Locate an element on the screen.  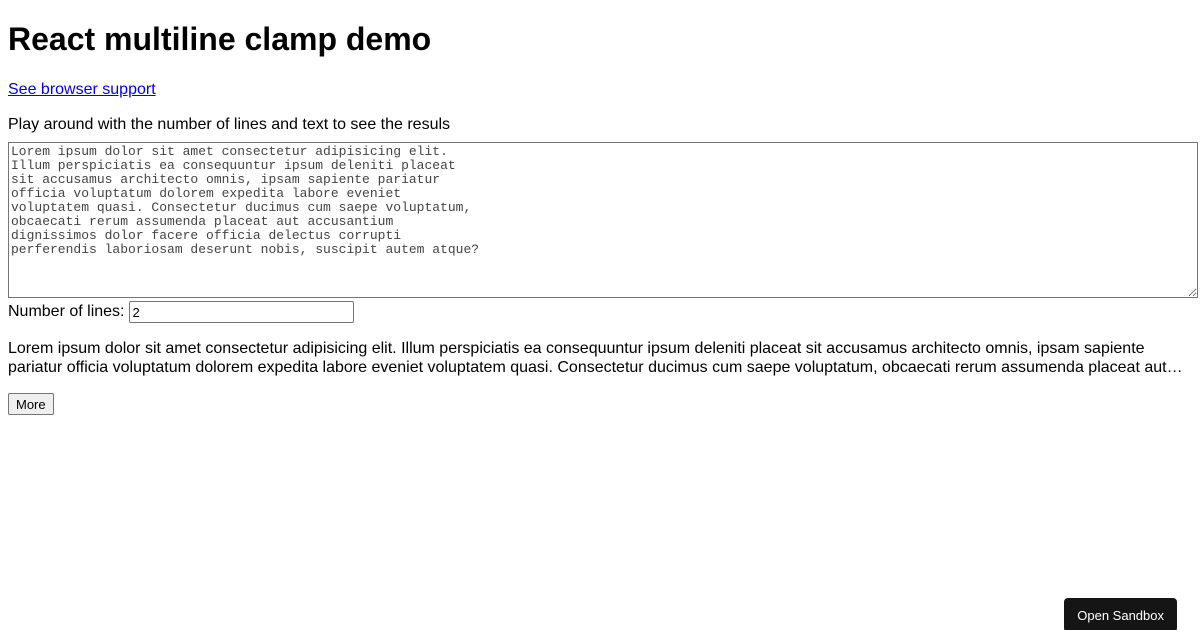
more-button: More is located at coordinates (31, 404).